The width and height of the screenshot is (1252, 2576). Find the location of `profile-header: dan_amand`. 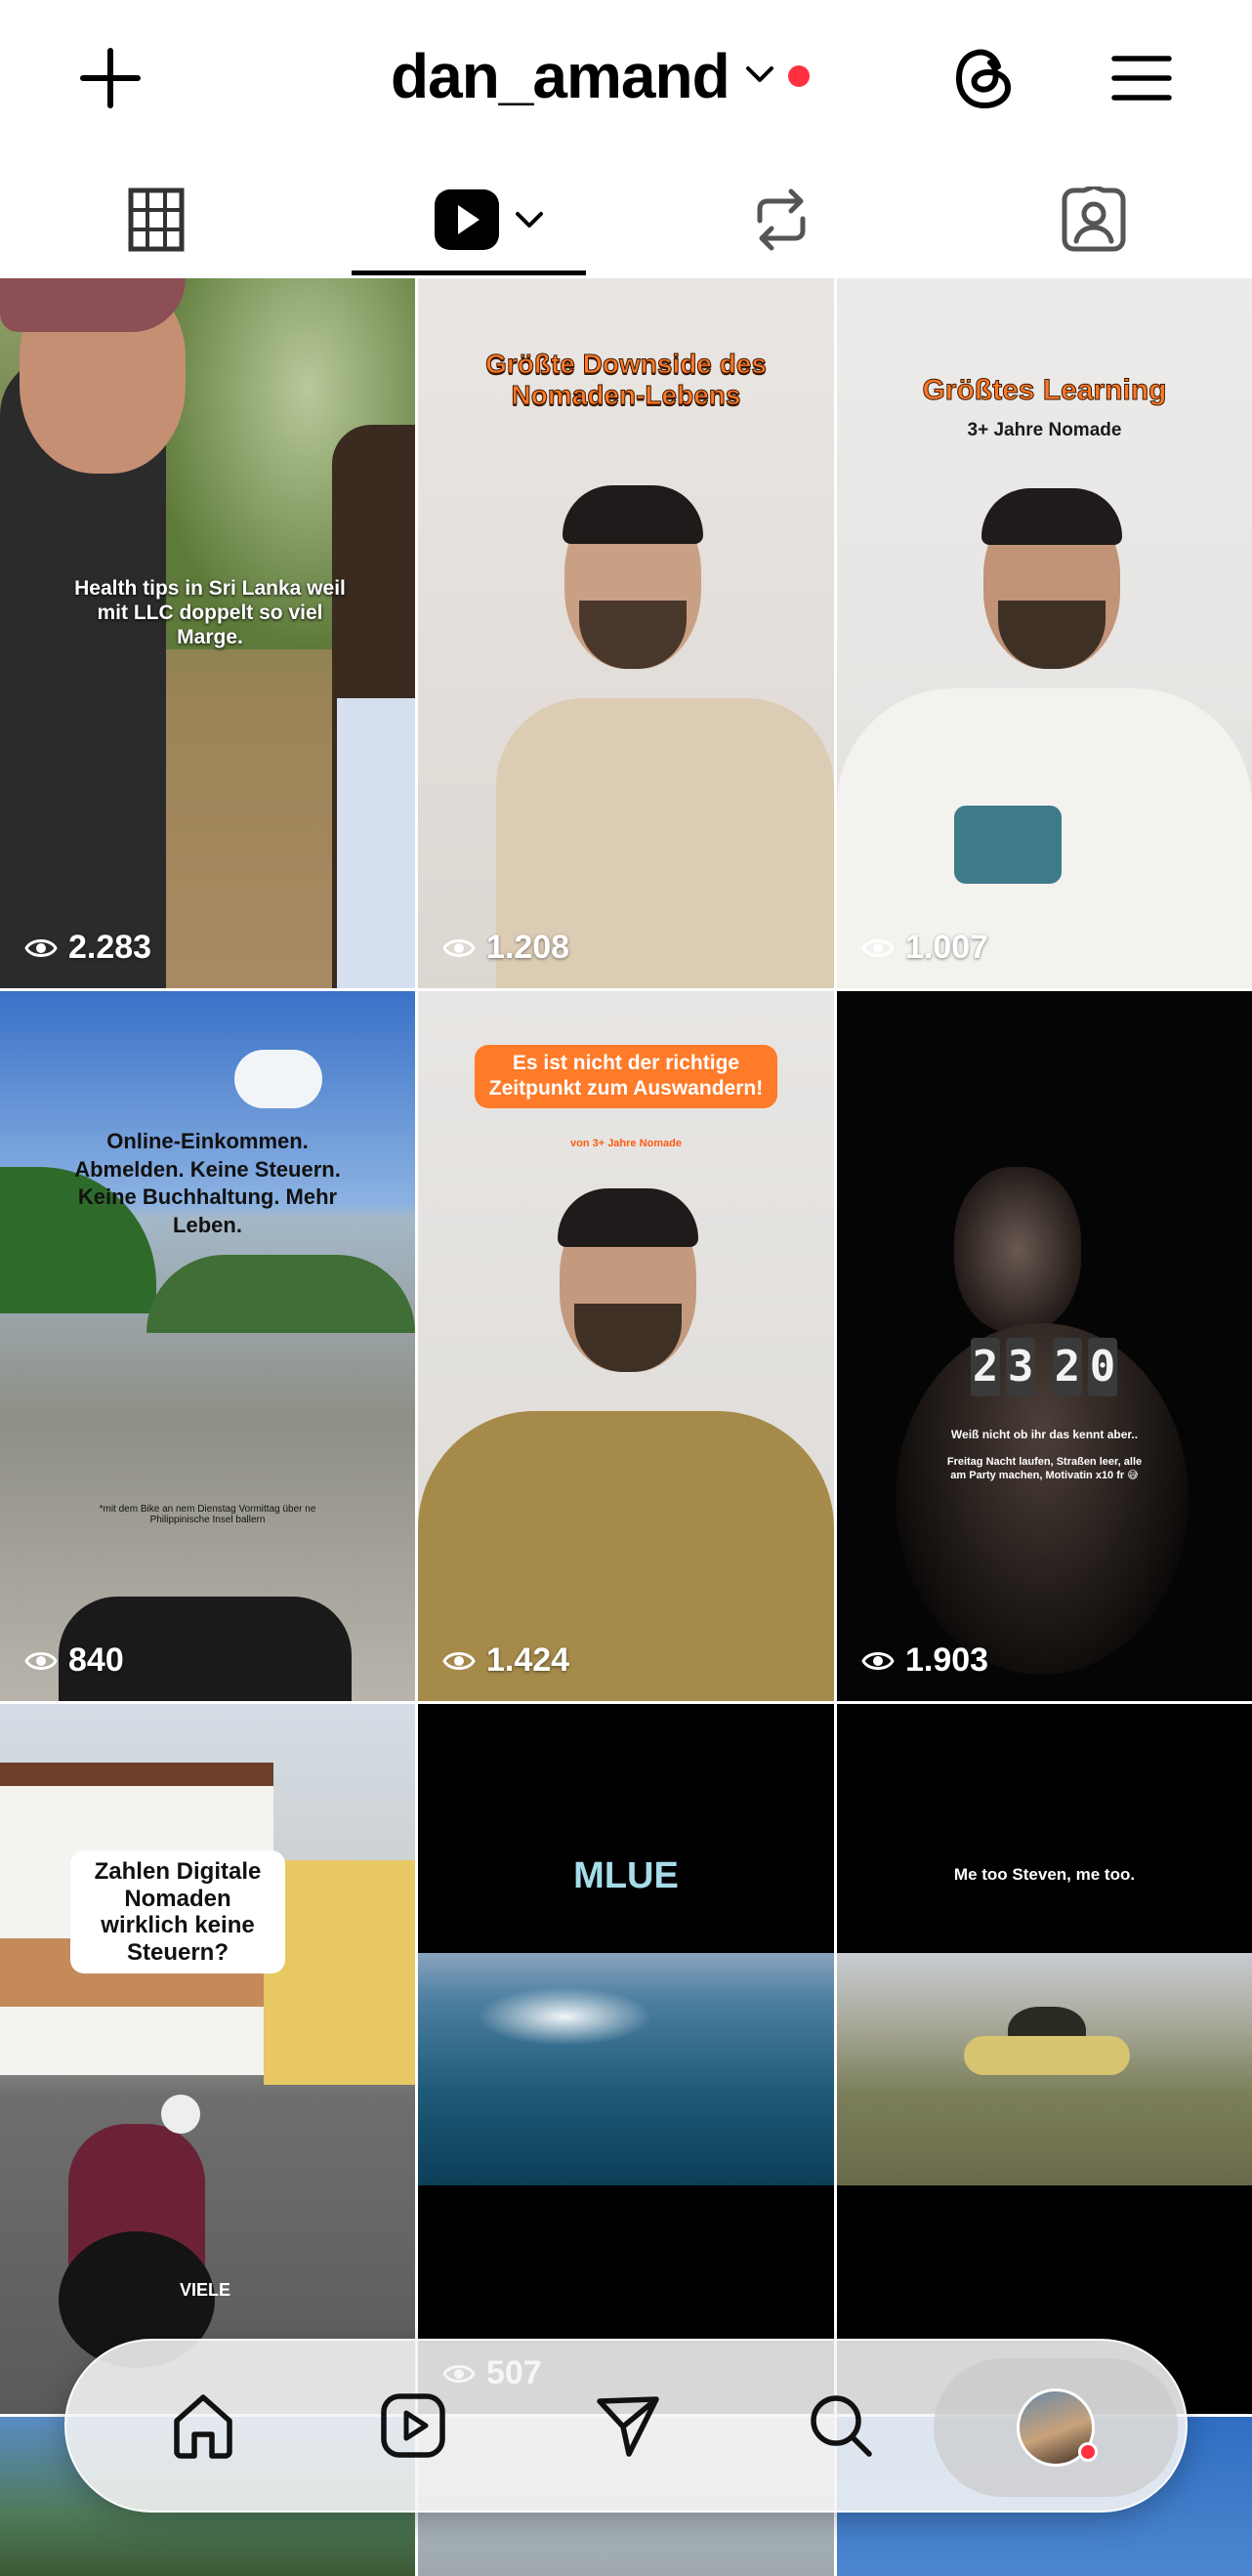

profile-header: dan_amand is located at coordinates (626, 78).